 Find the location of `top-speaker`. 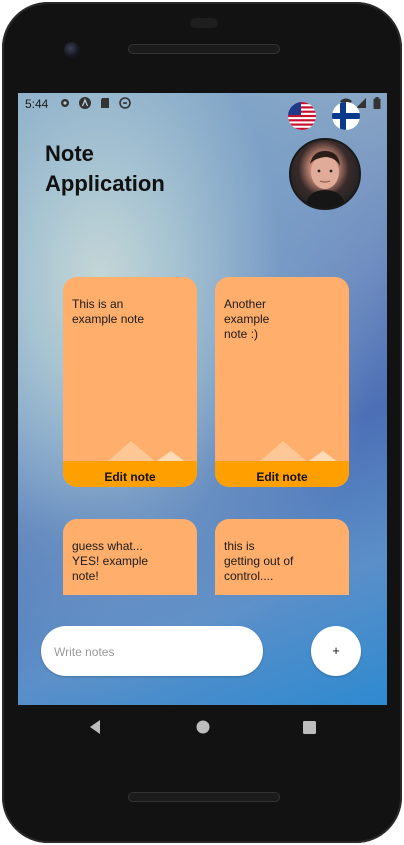

top-speaker is located at coordinates (204, 49).